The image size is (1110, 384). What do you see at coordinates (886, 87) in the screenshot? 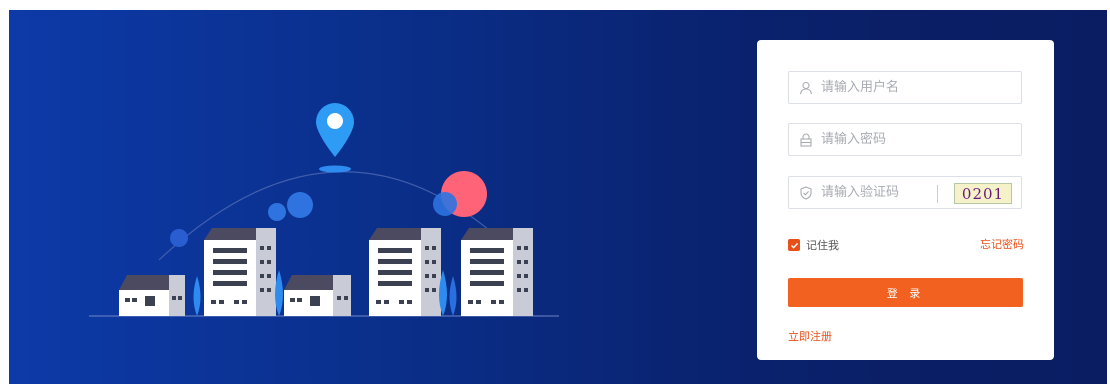
I see `username-input` at bounding box center [886, 87].